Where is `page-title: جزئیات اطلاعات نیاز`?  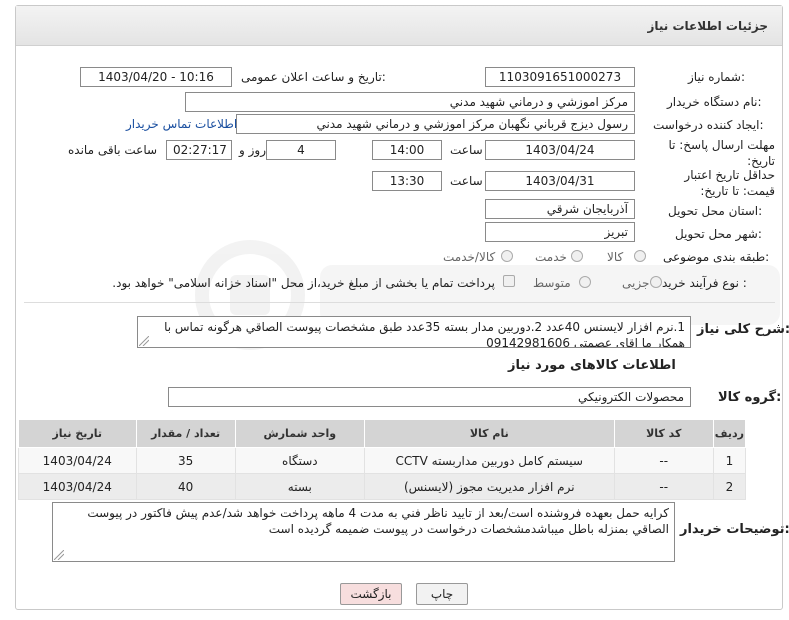 page-title: جزئیات اطلاعات نیاز is located at coordinates (707, 26).